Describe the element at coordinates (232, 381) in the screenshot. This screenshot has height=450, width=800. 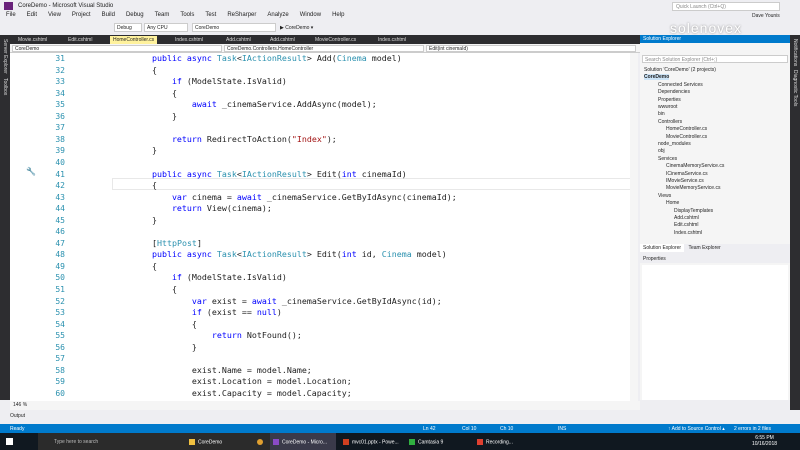
I see `code-token: exist.Location = model.Location;` at that location.